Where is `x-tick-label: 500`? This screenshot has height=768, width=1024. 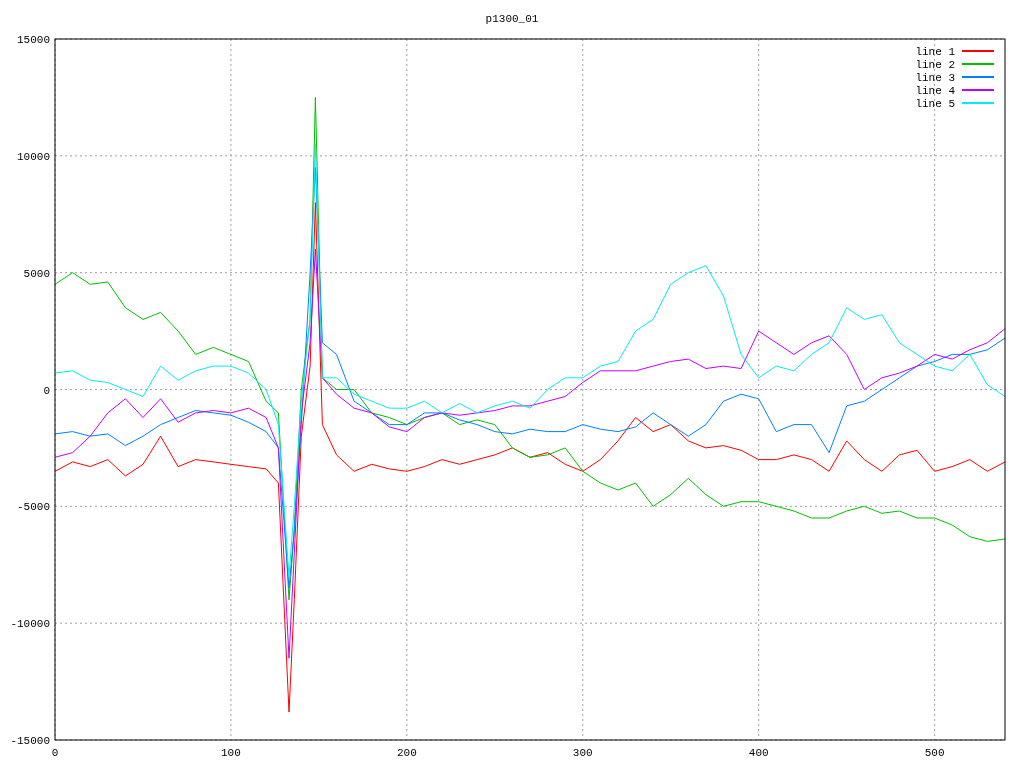 x-tick-label: 500 is located at coordinates (934, 753).